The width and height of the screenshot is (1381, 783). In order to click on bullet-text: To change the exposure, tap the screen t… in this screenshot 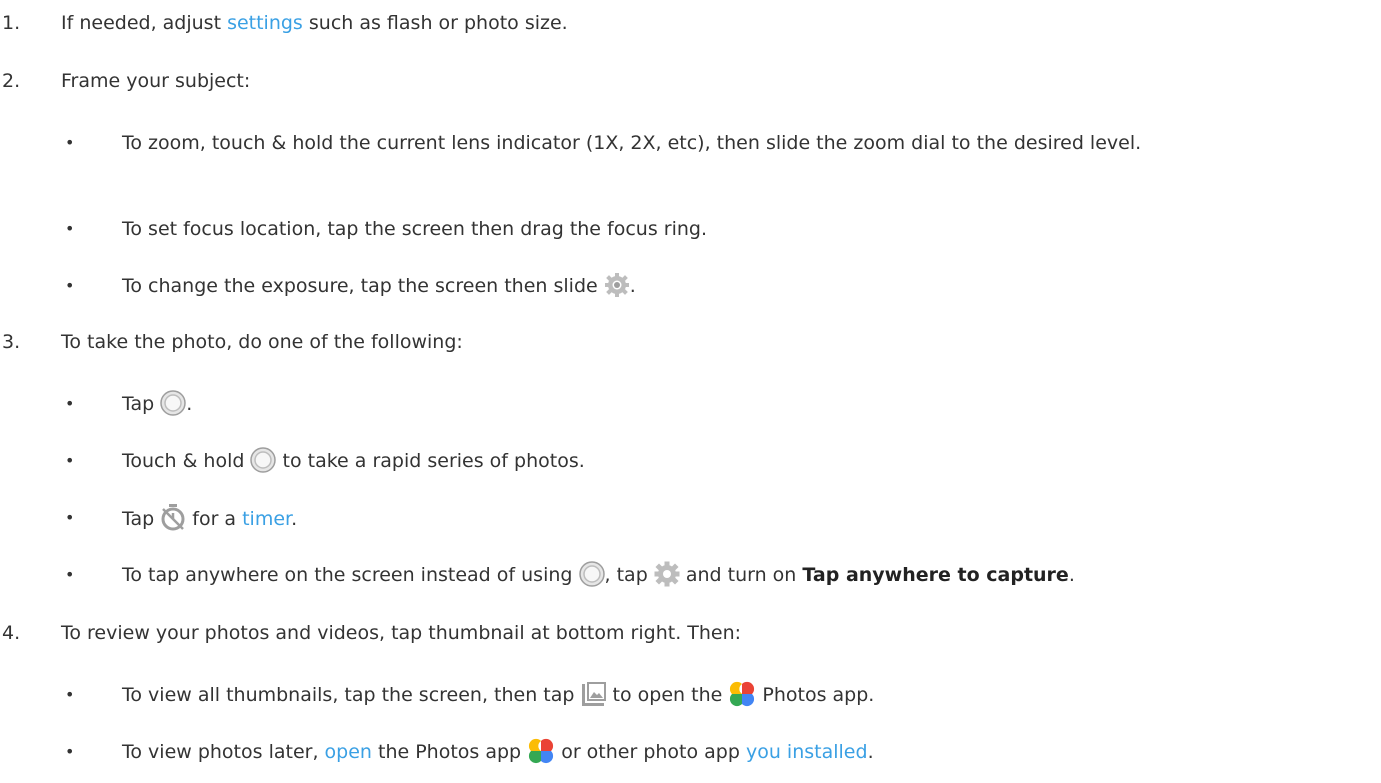, I will do `click(747, 286)`.